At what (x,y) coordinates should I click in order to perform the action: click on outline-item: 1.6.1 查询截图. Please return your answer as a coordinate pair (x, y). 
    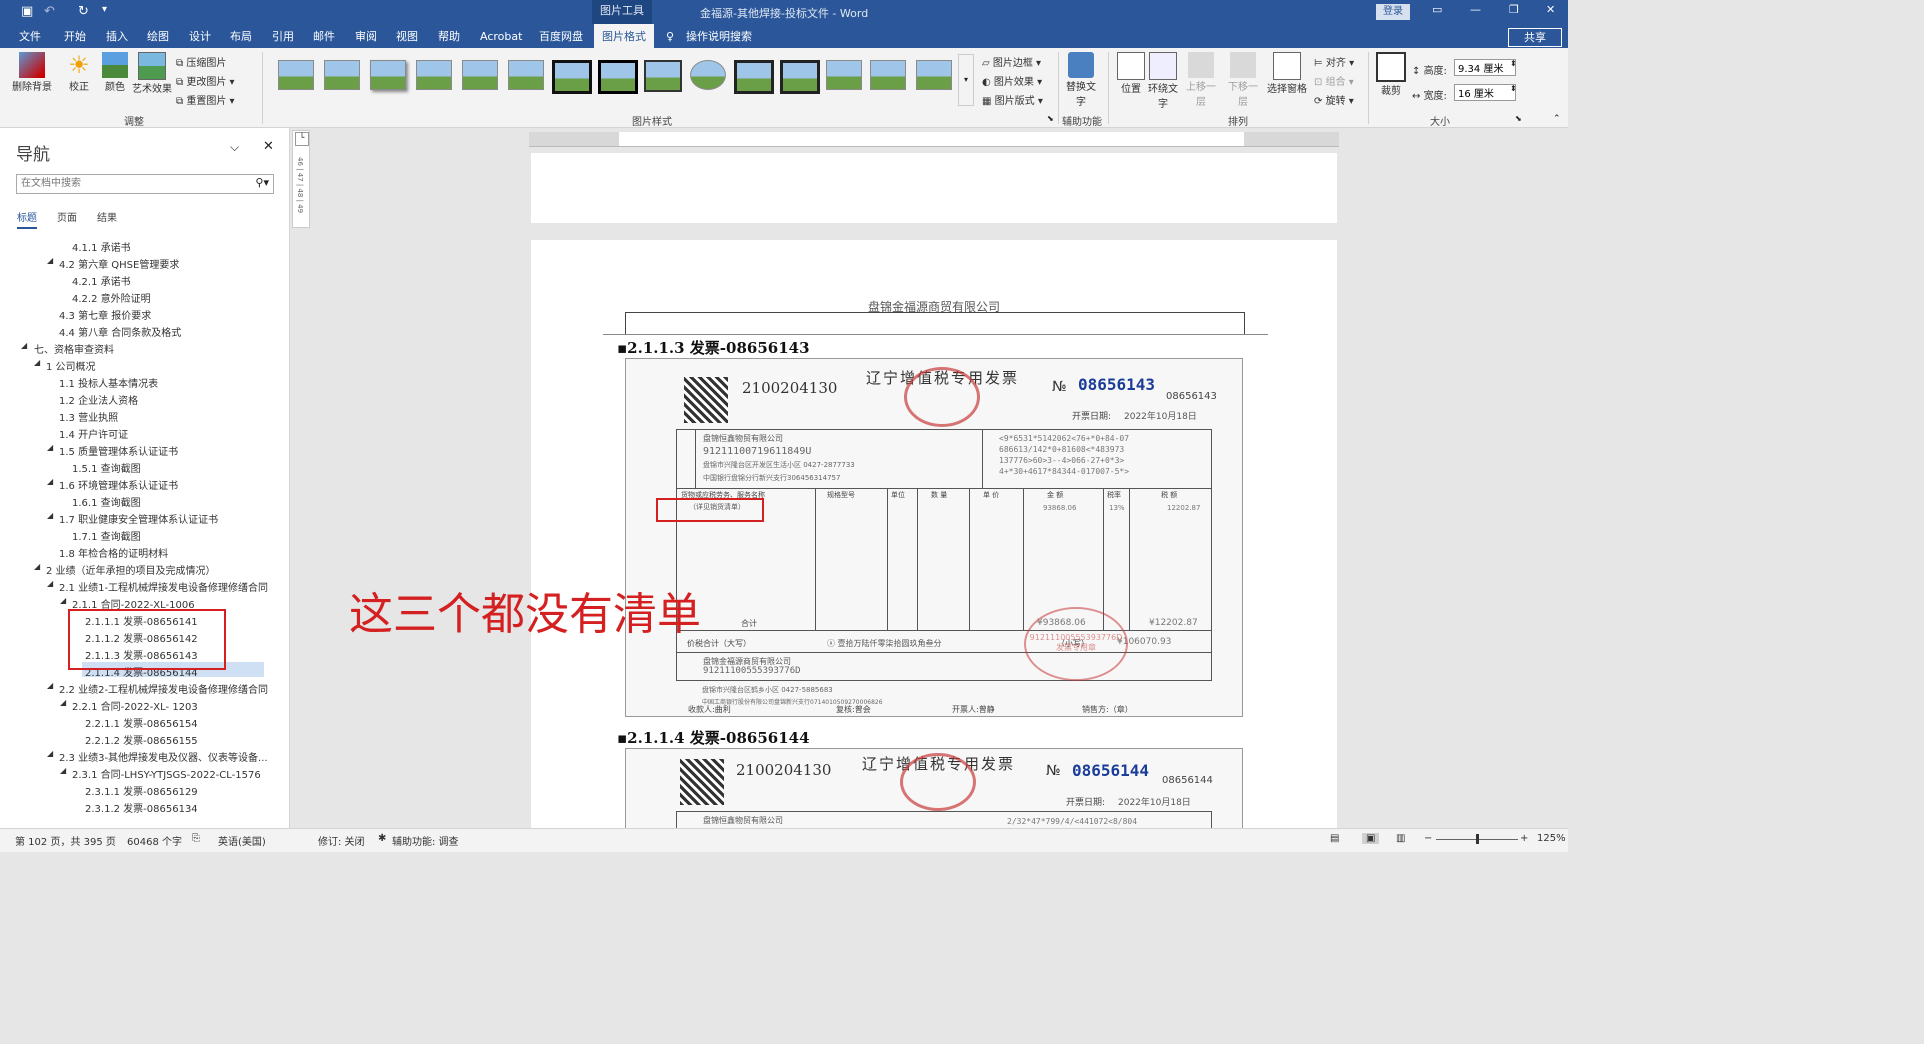
    Looking at the image, I should click on (106, 501).